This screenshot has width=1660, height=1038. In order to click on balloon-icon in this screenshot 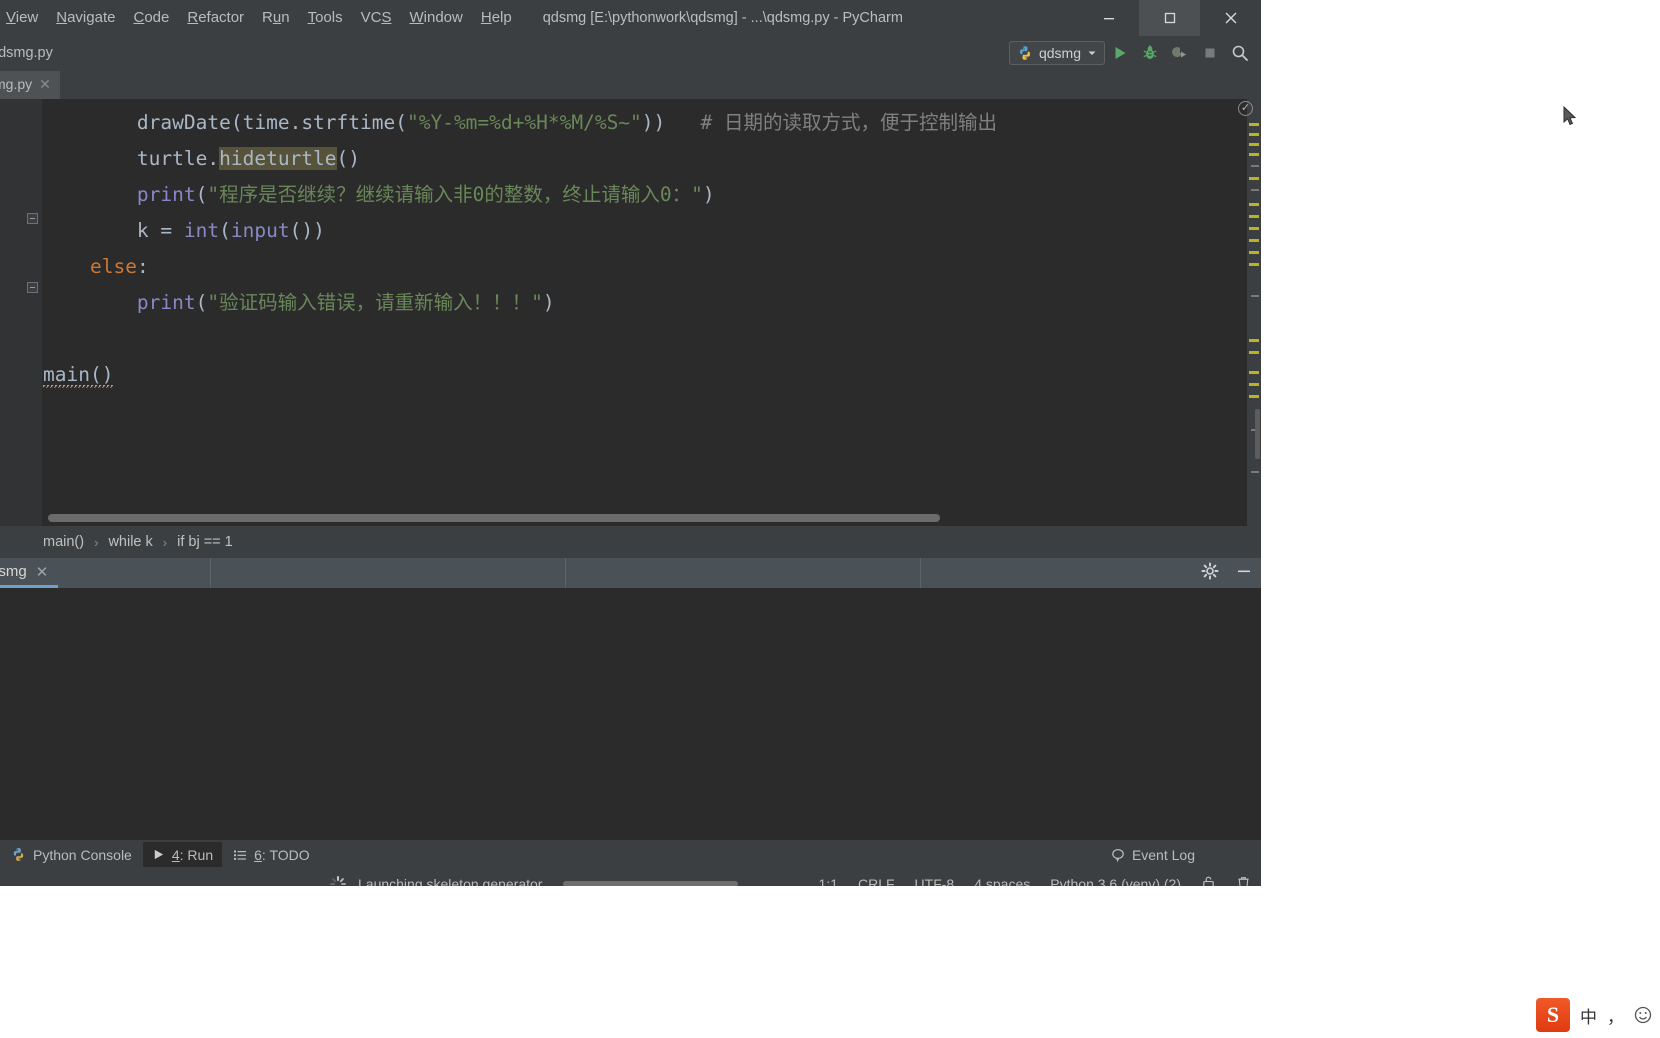, I will do `click(1118, 855)`.